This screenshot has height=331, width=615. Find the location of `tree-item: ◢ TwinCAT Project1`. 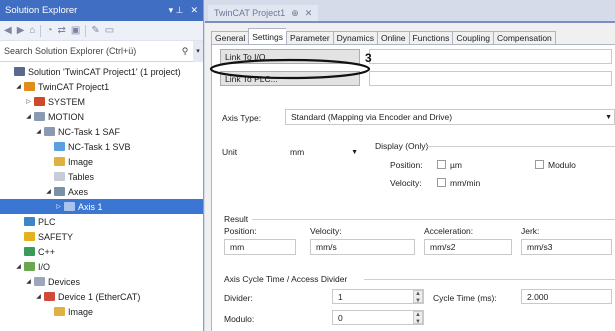

tree-item: ◢ TwinCAT Project1 is located at coordinates (101, 86).